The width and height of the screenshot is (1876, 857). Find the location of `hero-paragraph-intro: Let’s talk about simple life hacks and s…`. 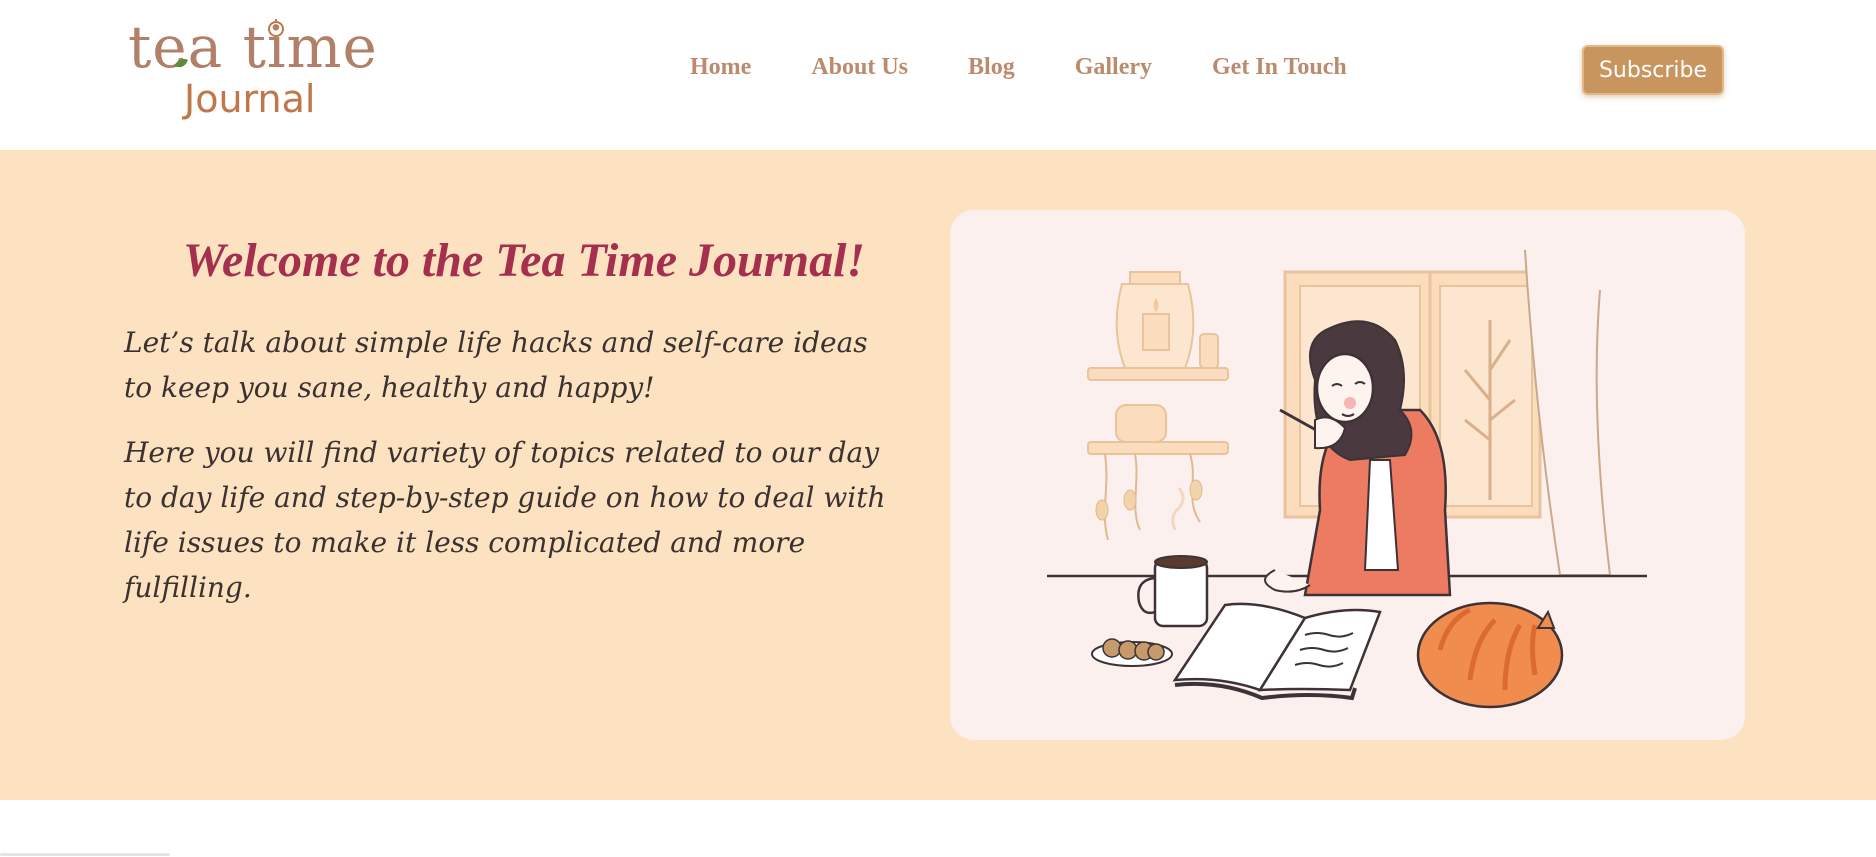

hero-paragraph-intro: Let’s talk about simple life hacks and s… is located at coordinates (496, 365).